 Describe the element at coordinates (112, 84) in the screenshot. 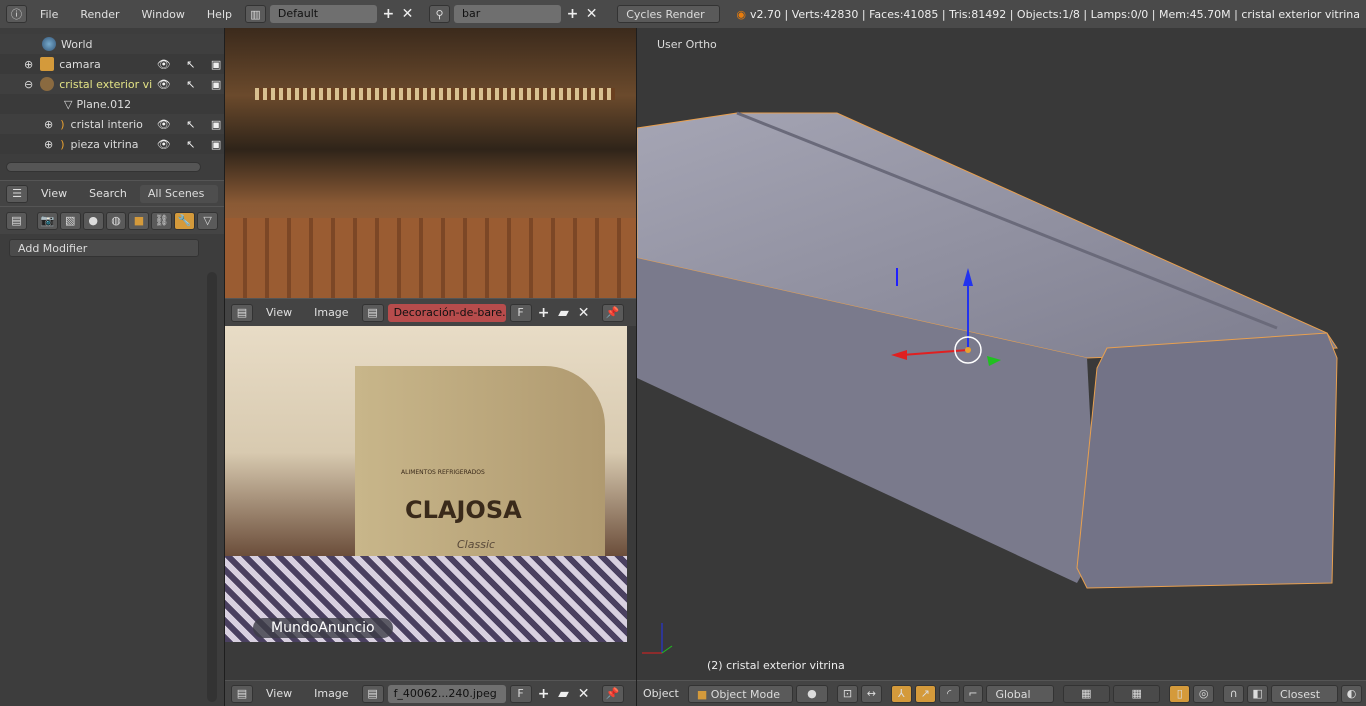

I see `outliner-item-cristal-exterior: ⊖ cristal exterior vi 👁 ↖ ▣` at that location.